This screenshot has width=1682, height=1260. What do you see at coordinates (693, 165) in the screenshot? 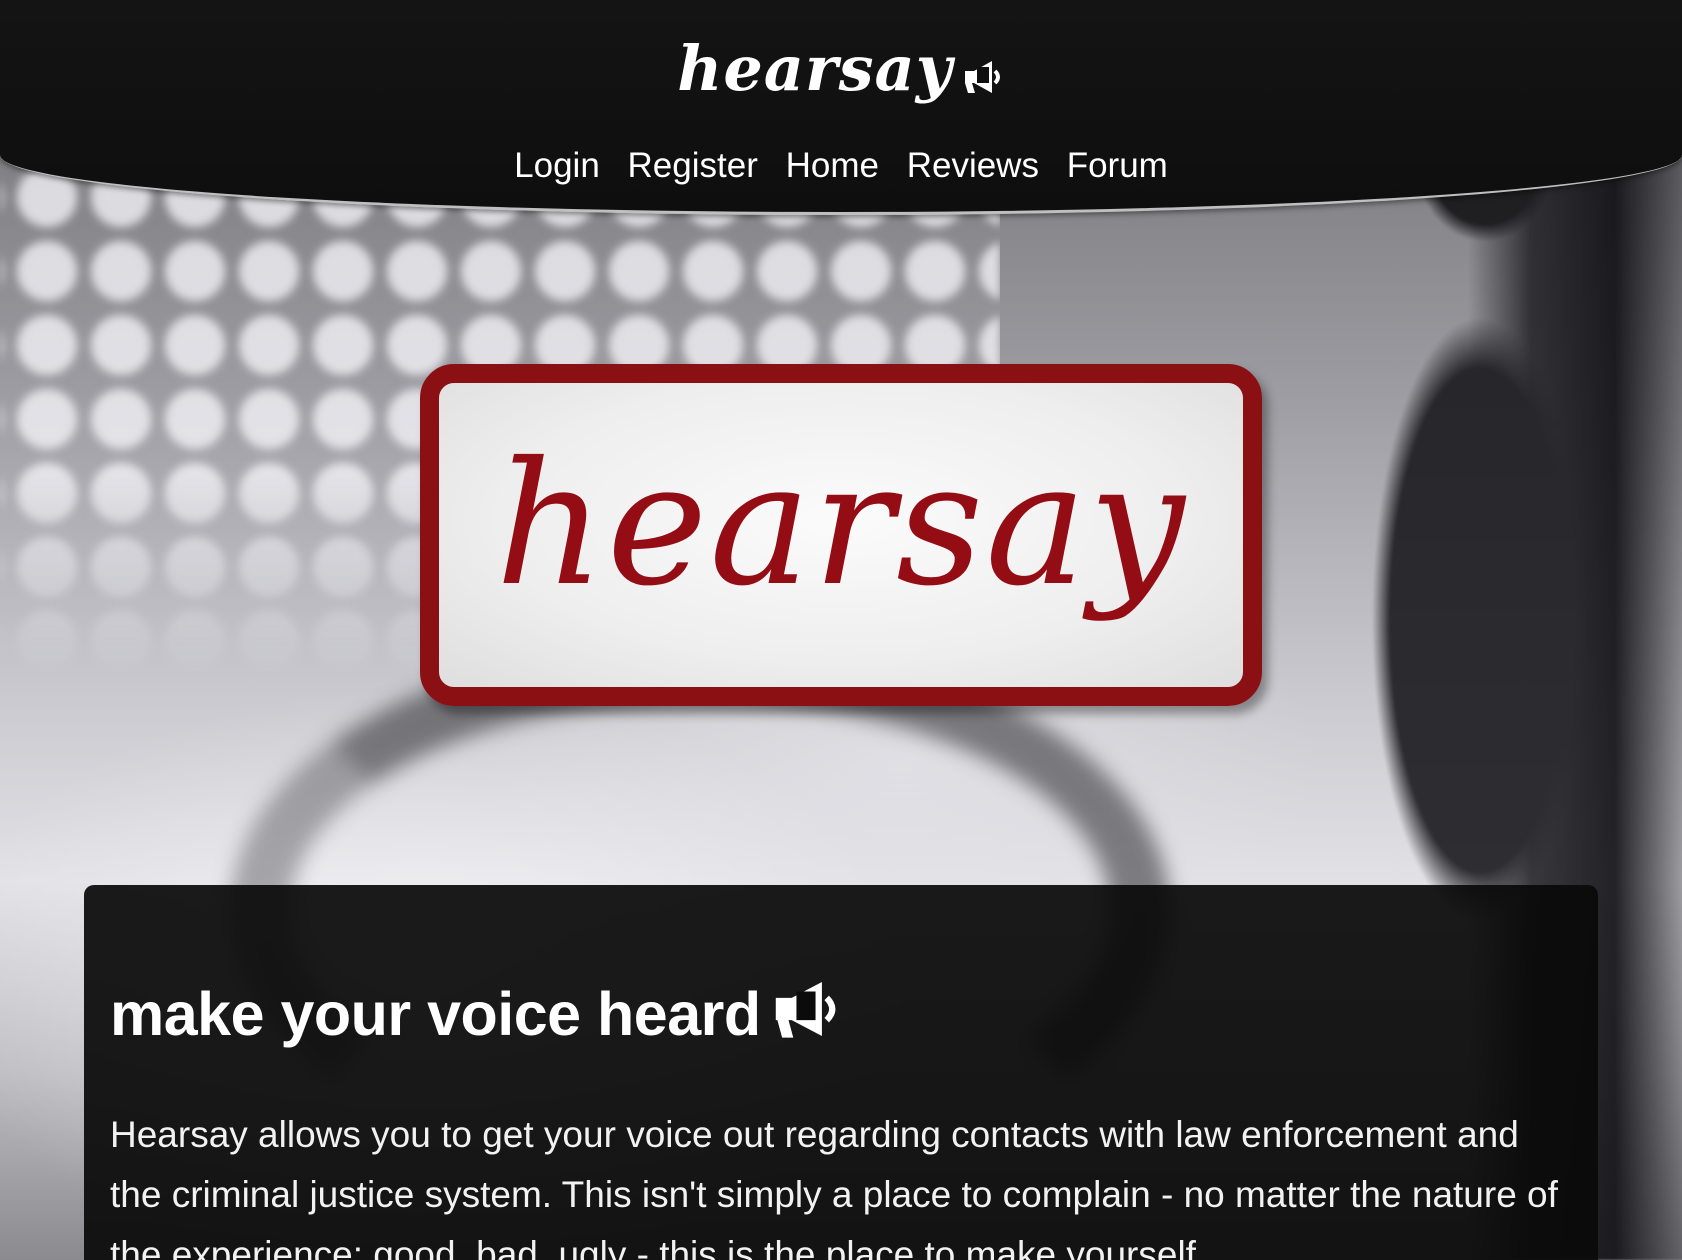
I see `nav-register: Register` at bounding box center [693, 165].